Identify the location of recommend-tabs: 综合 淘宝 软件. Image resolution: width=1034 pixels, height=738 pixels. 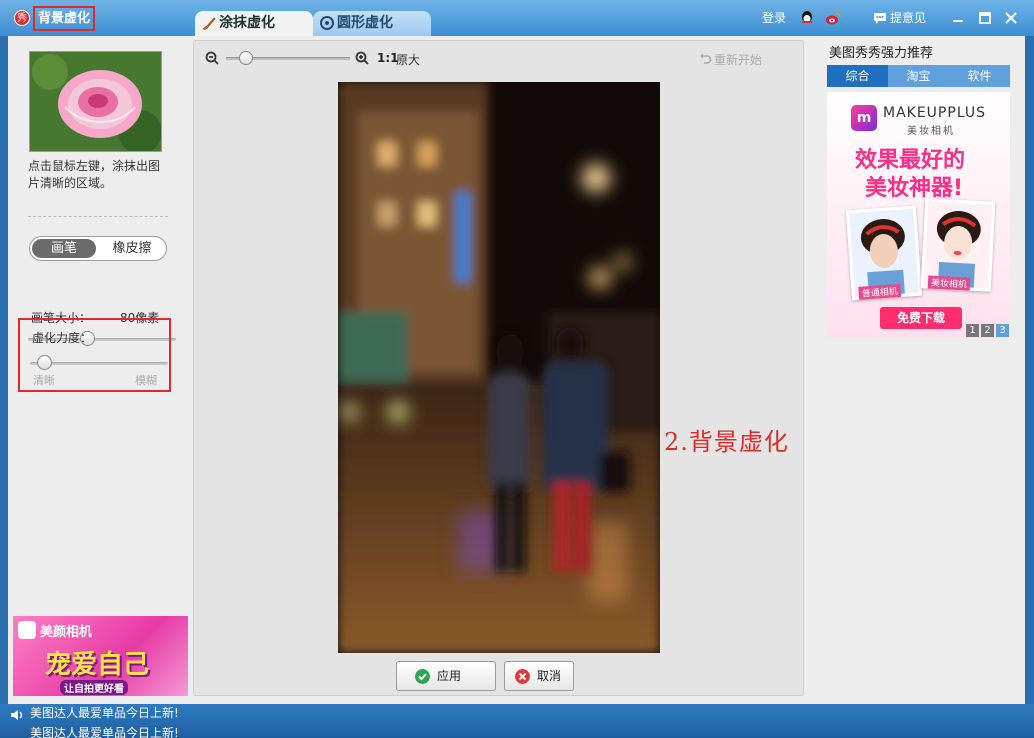
(918, 76).